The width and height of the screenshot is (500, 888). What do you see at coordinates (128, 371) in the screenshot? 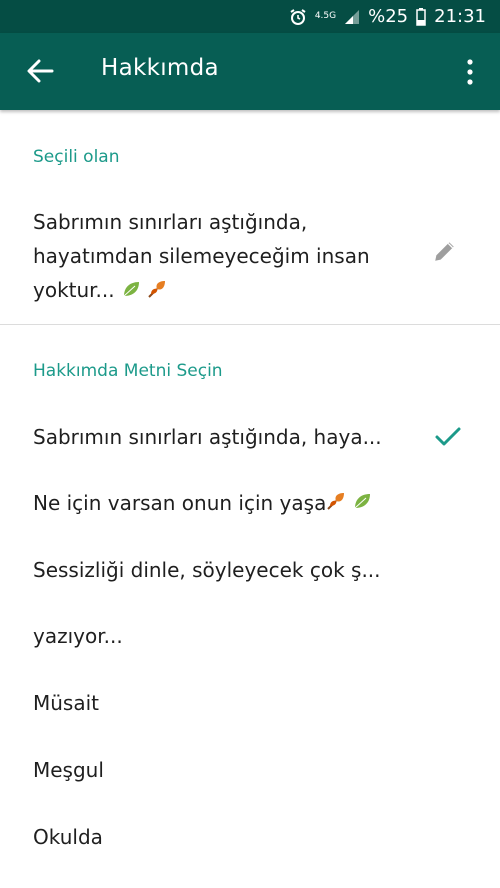
I see `choose-about-label: Hakkımda Metni Seçin` at bounding box center [128, 371].